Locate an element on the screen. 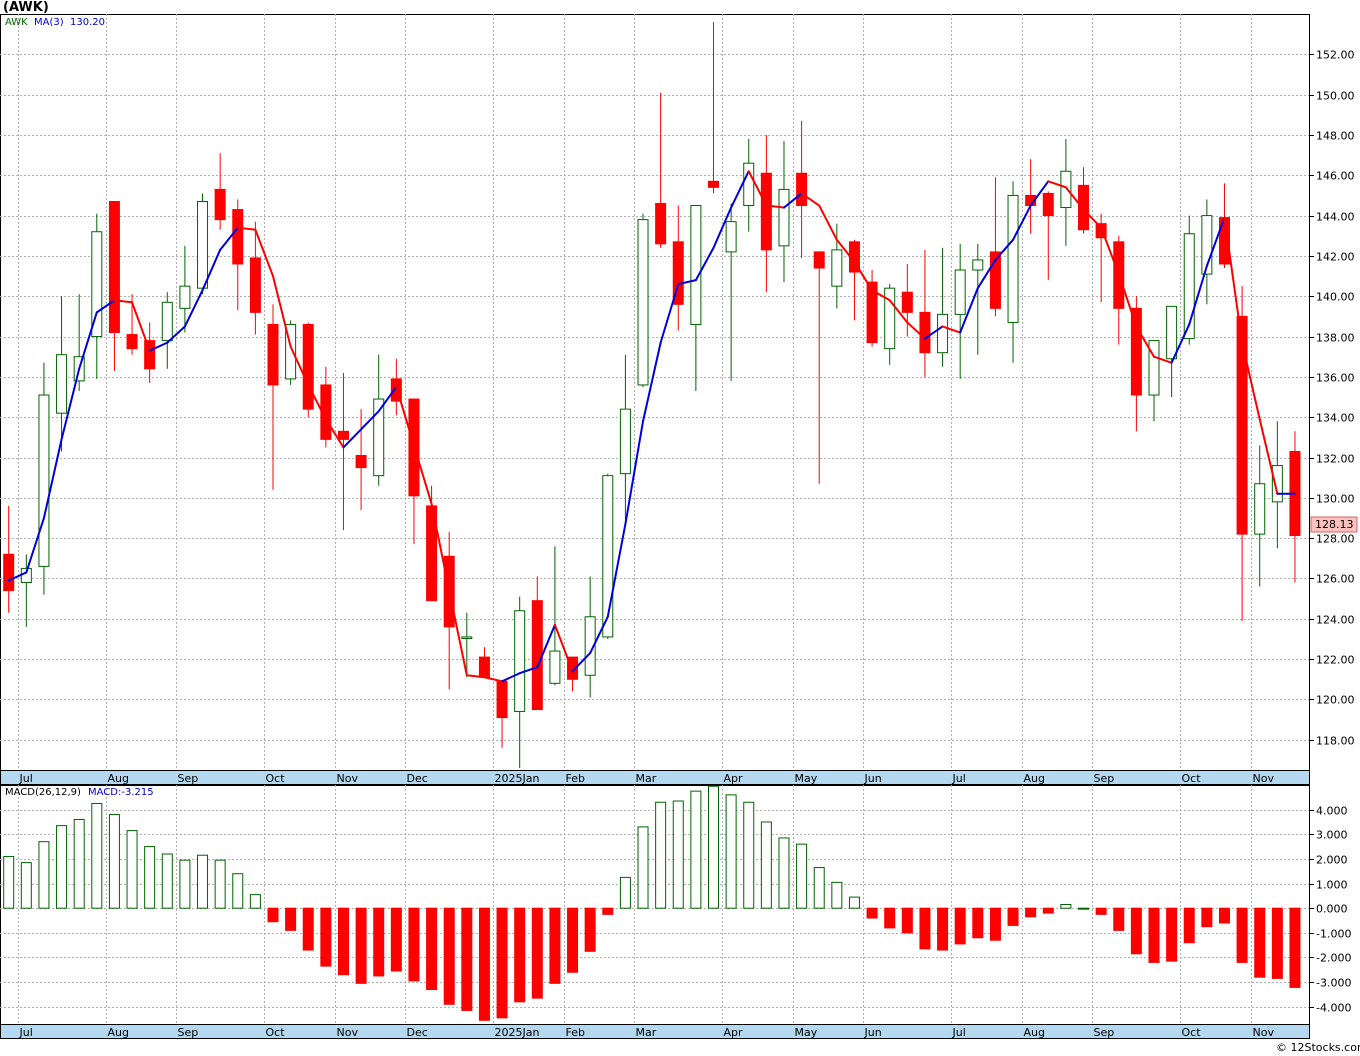 The image size is (1360, 1056). legend-symbol: AWK is located at coordinates (16, 22).